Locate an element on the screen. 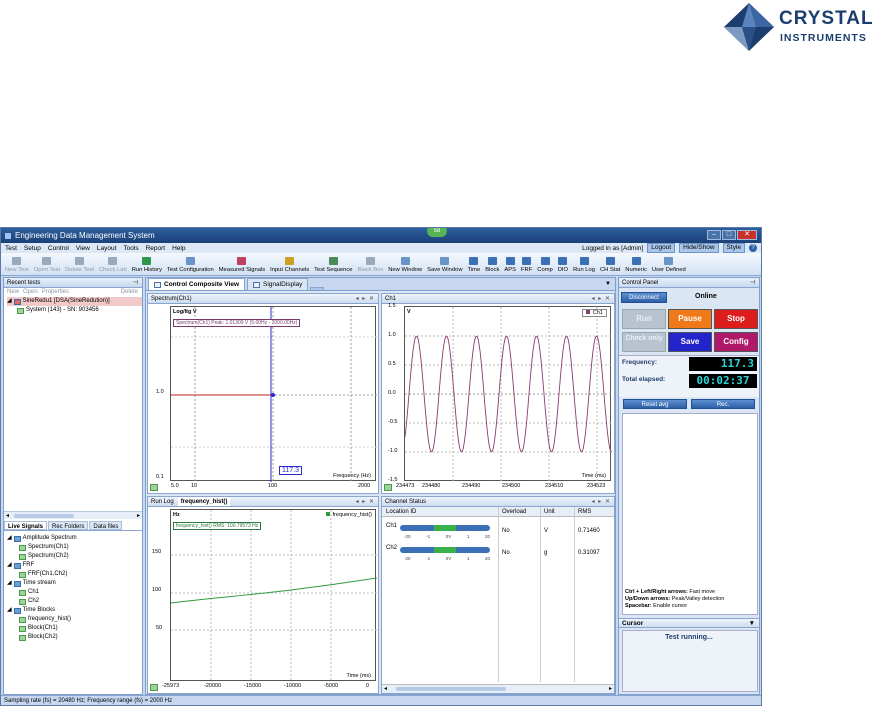  toolbar-measured-signals-button: Measured Signals is located at coordinates (242, 265).